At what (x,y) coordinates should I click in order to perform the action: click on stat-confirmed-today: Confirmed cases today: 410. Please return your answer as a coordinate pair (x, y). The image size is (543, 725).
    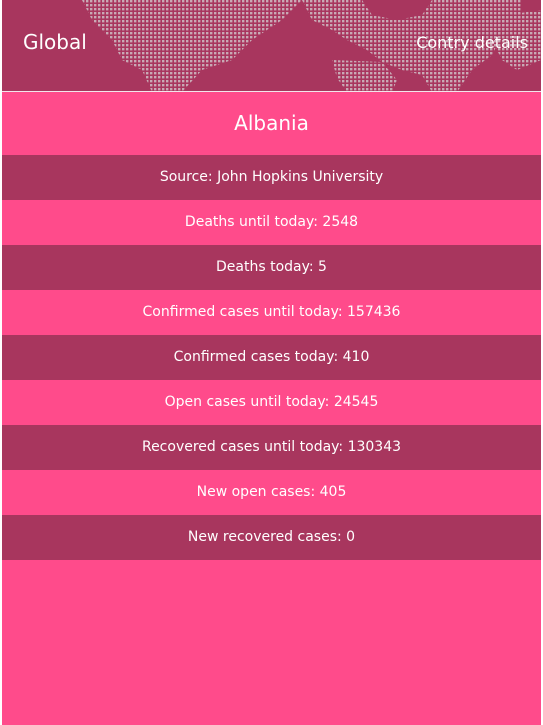
    Looking at the image, I should click on (271, 357).